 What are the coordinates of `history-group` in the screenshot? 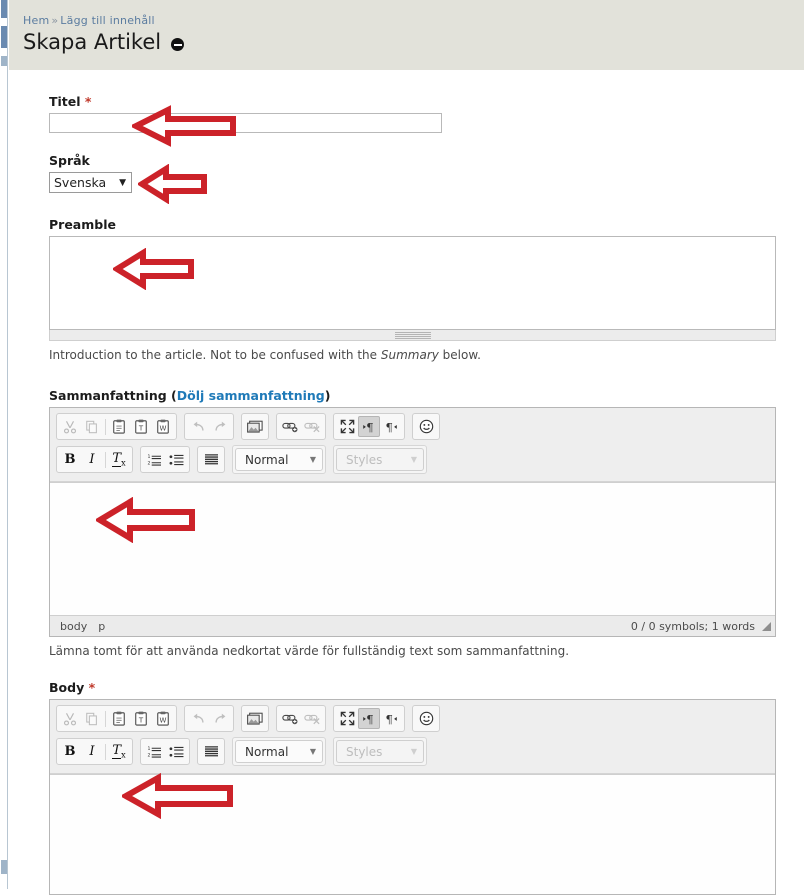 It's located at (209, 718).